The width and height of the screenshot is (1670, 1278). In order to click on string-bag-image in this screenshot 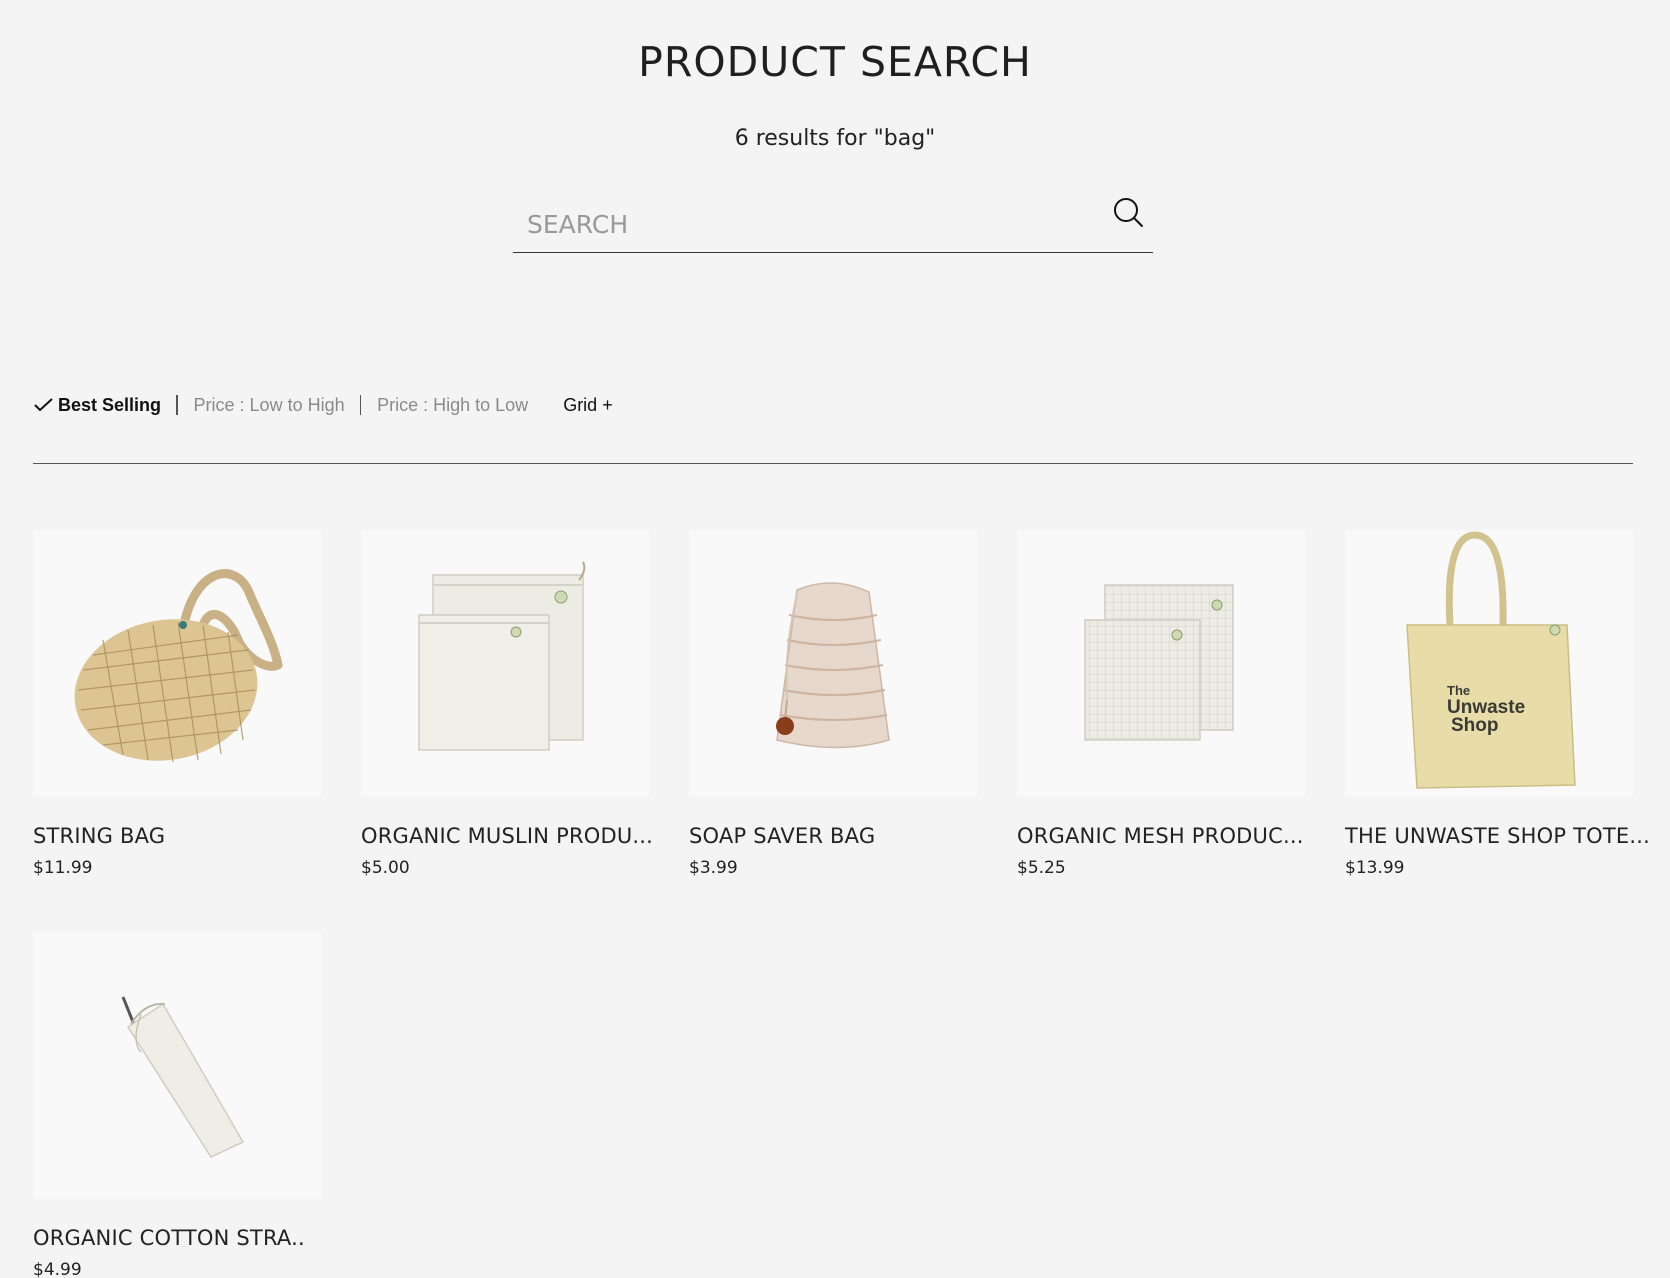, I will do `click(177, 663)`.